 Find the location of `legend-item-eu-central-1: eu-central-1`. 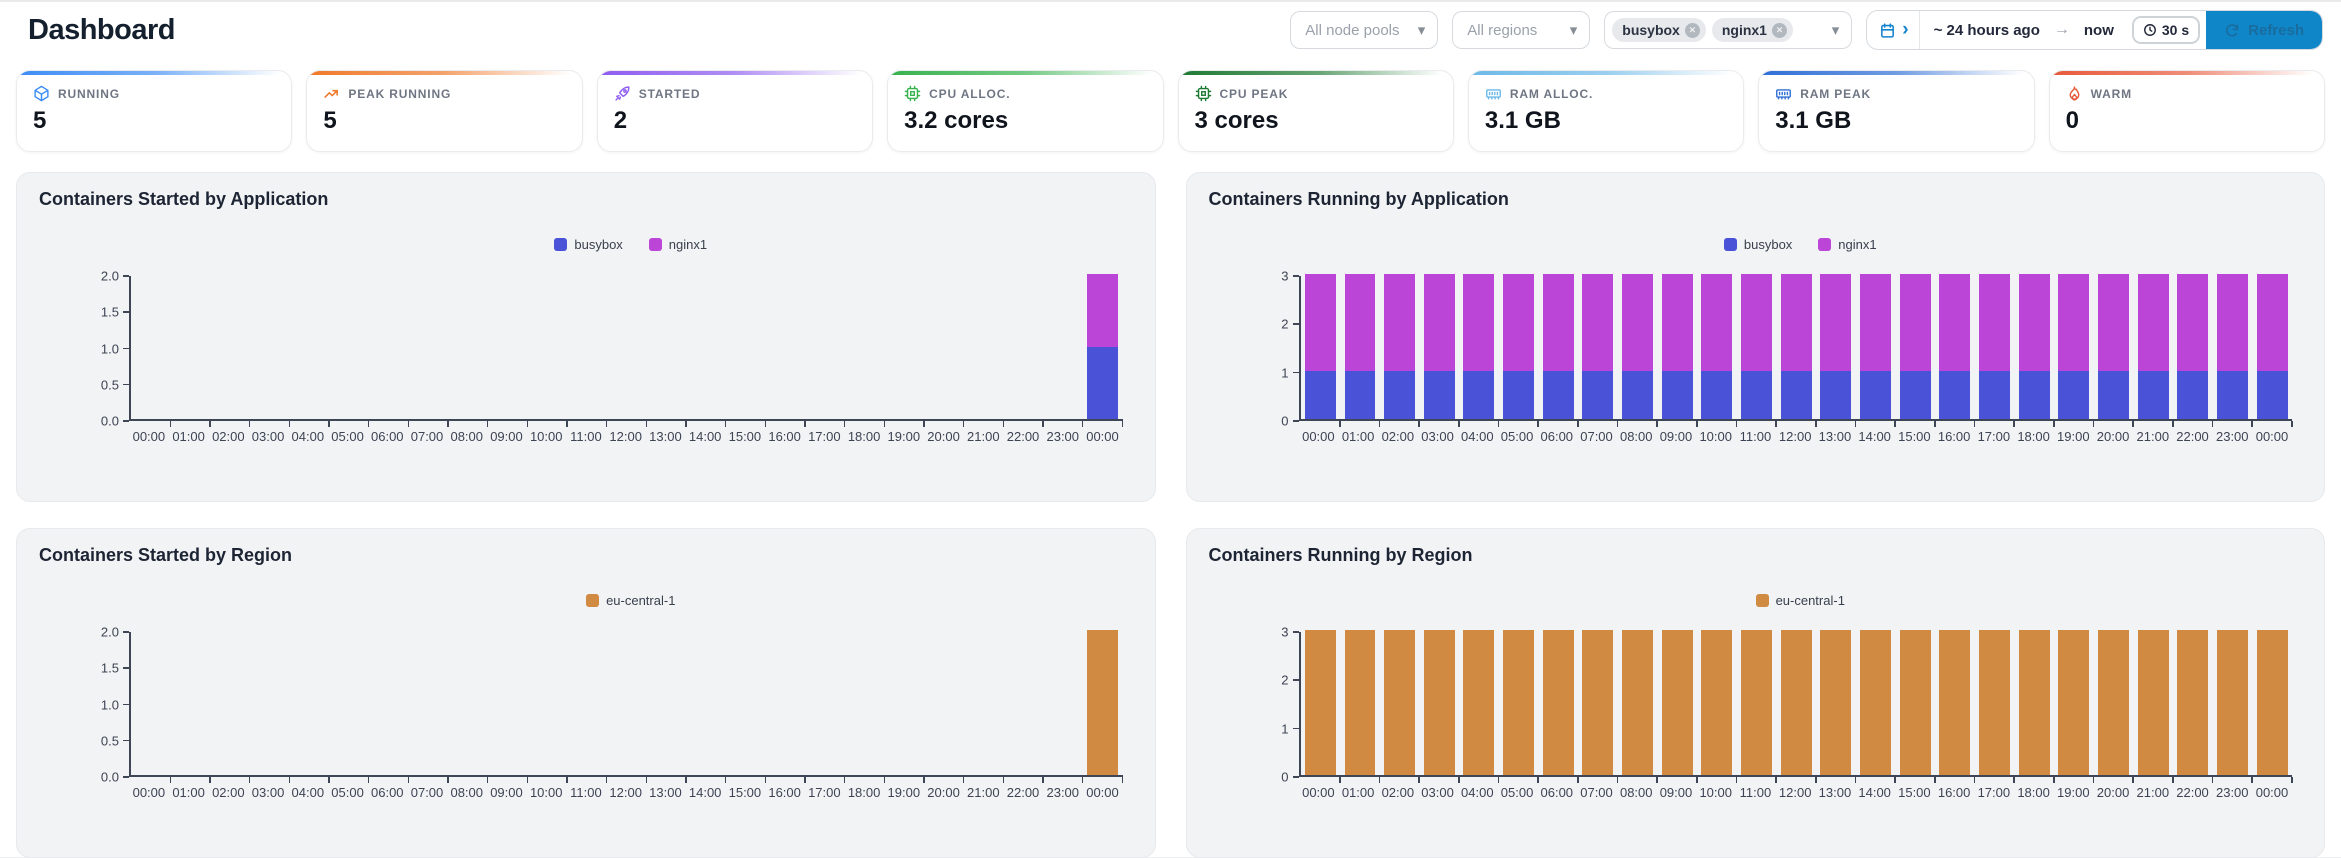

legend-item-eu-central-1: eu-central-1 is located at coordinates (1800, 600).